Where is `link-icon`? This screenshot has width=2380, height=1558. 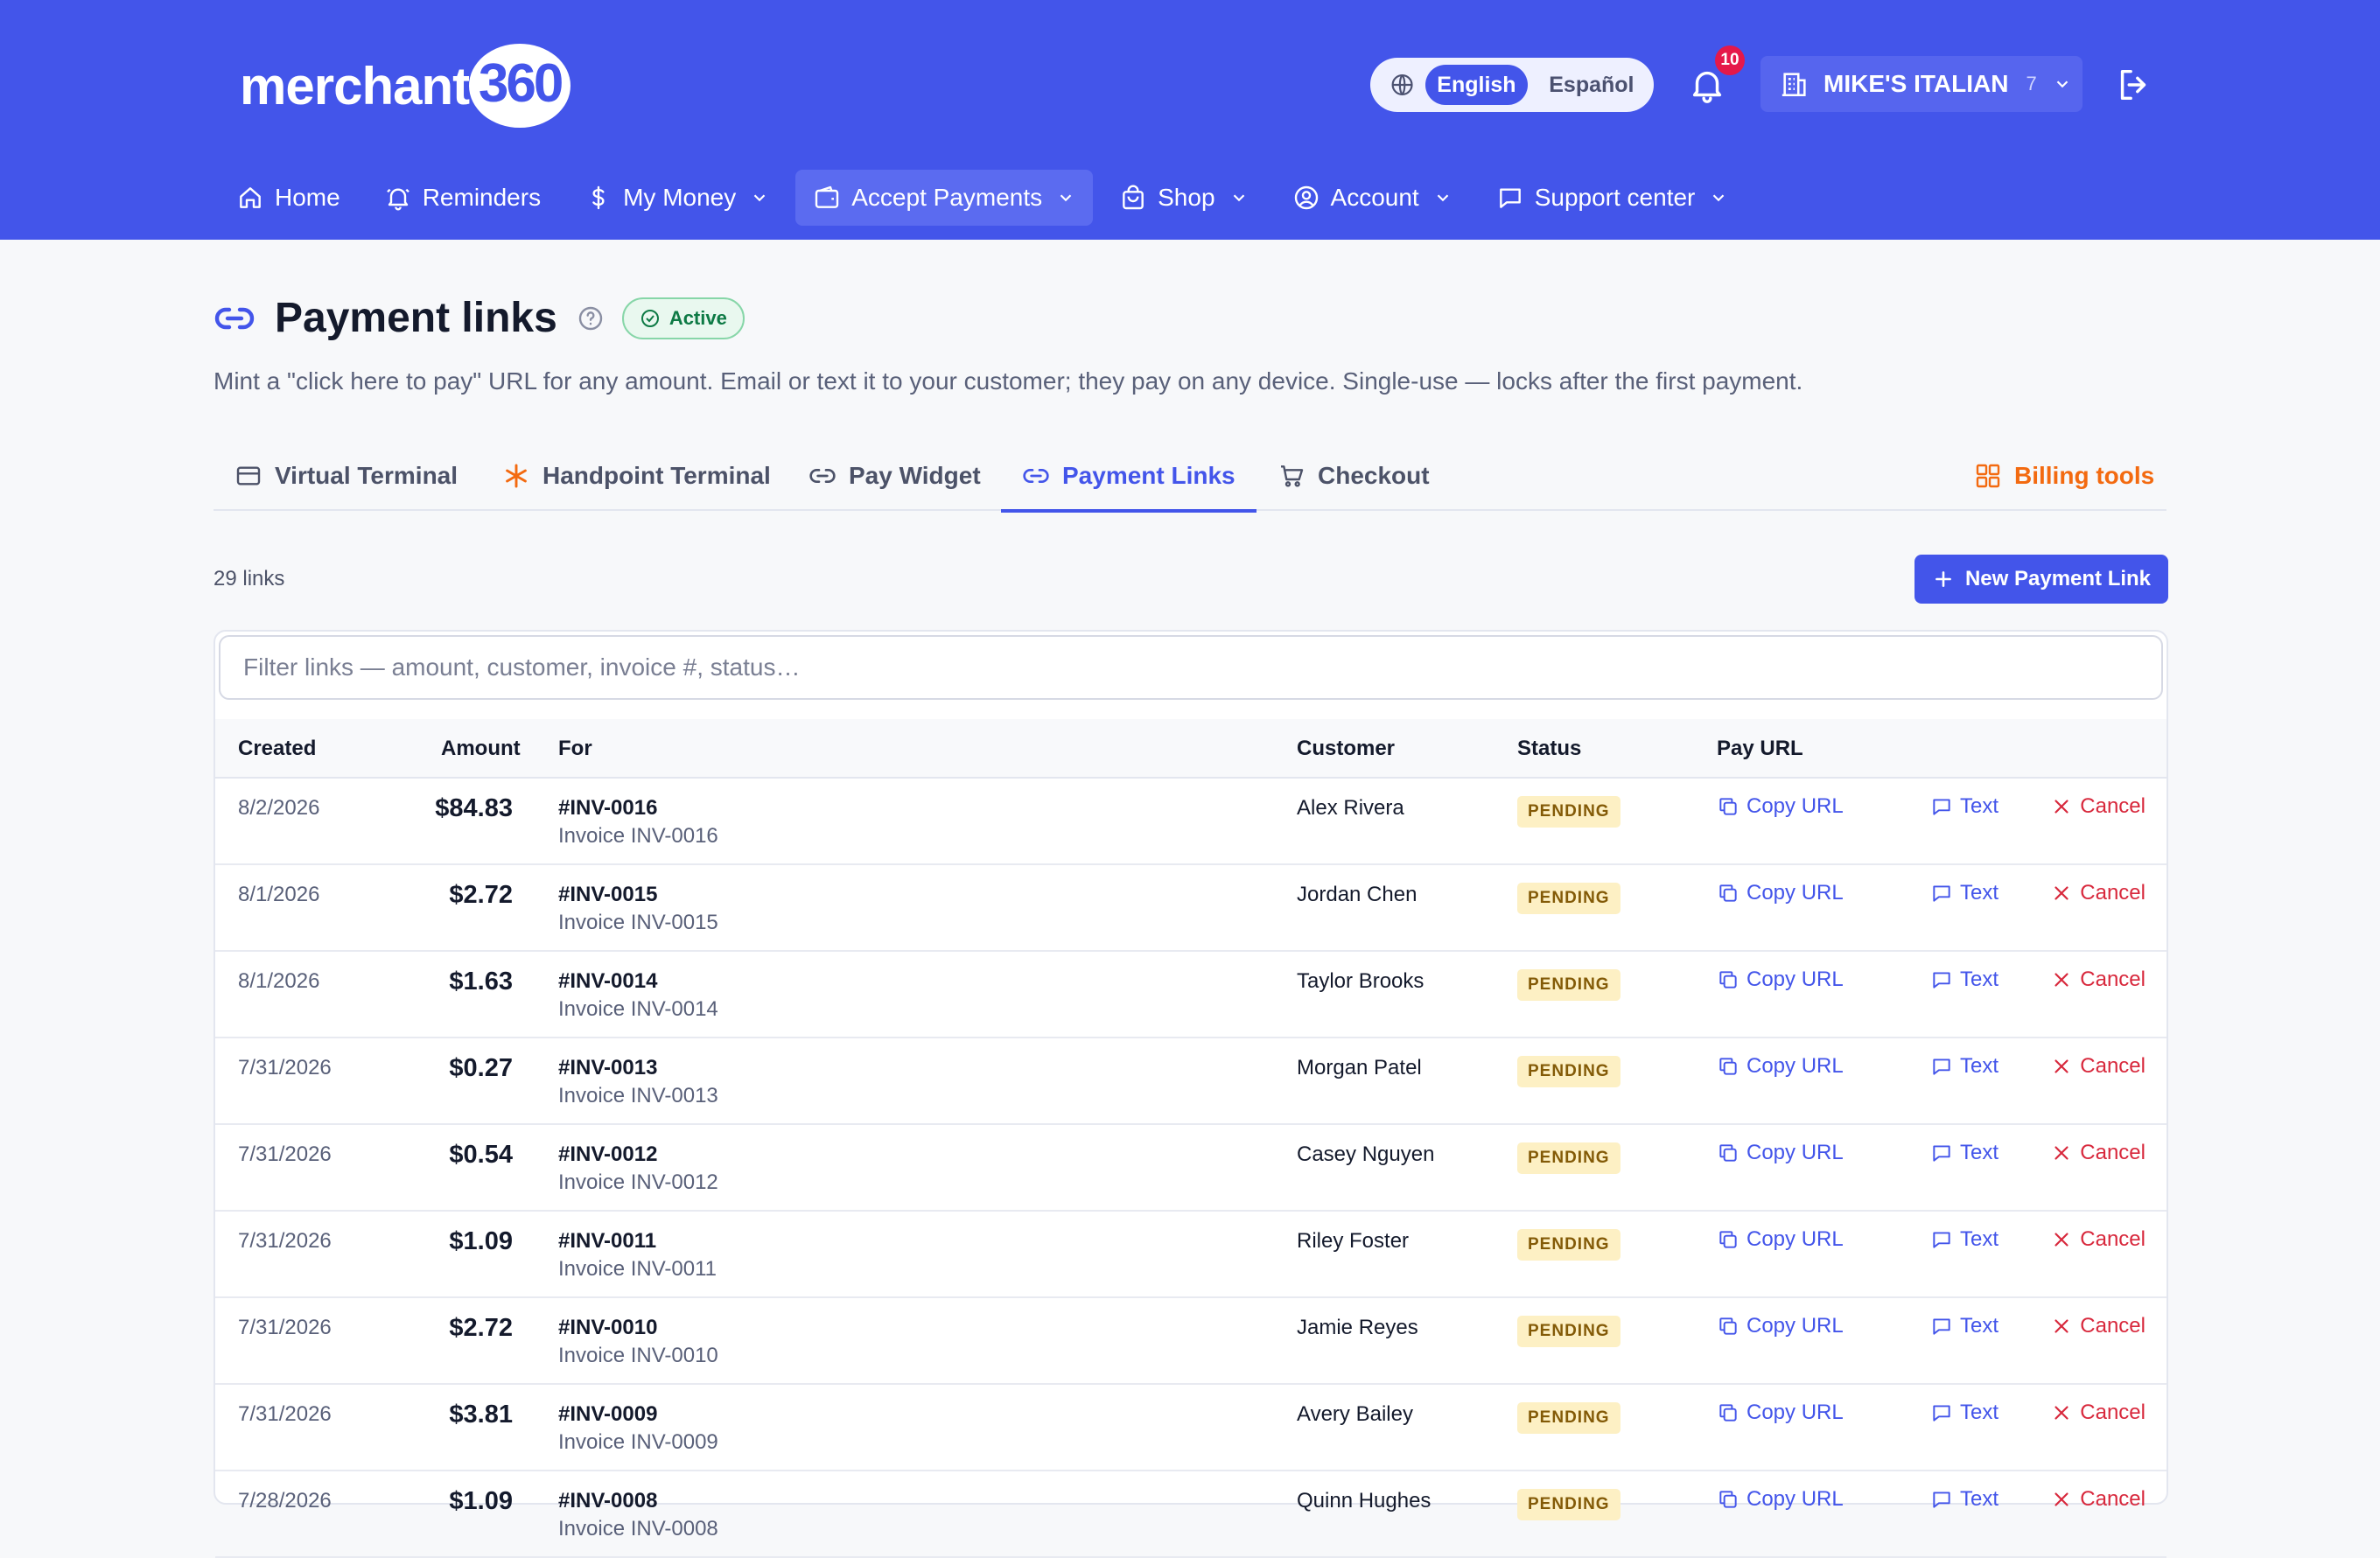 link-icon is located at coordinates (234, 318).